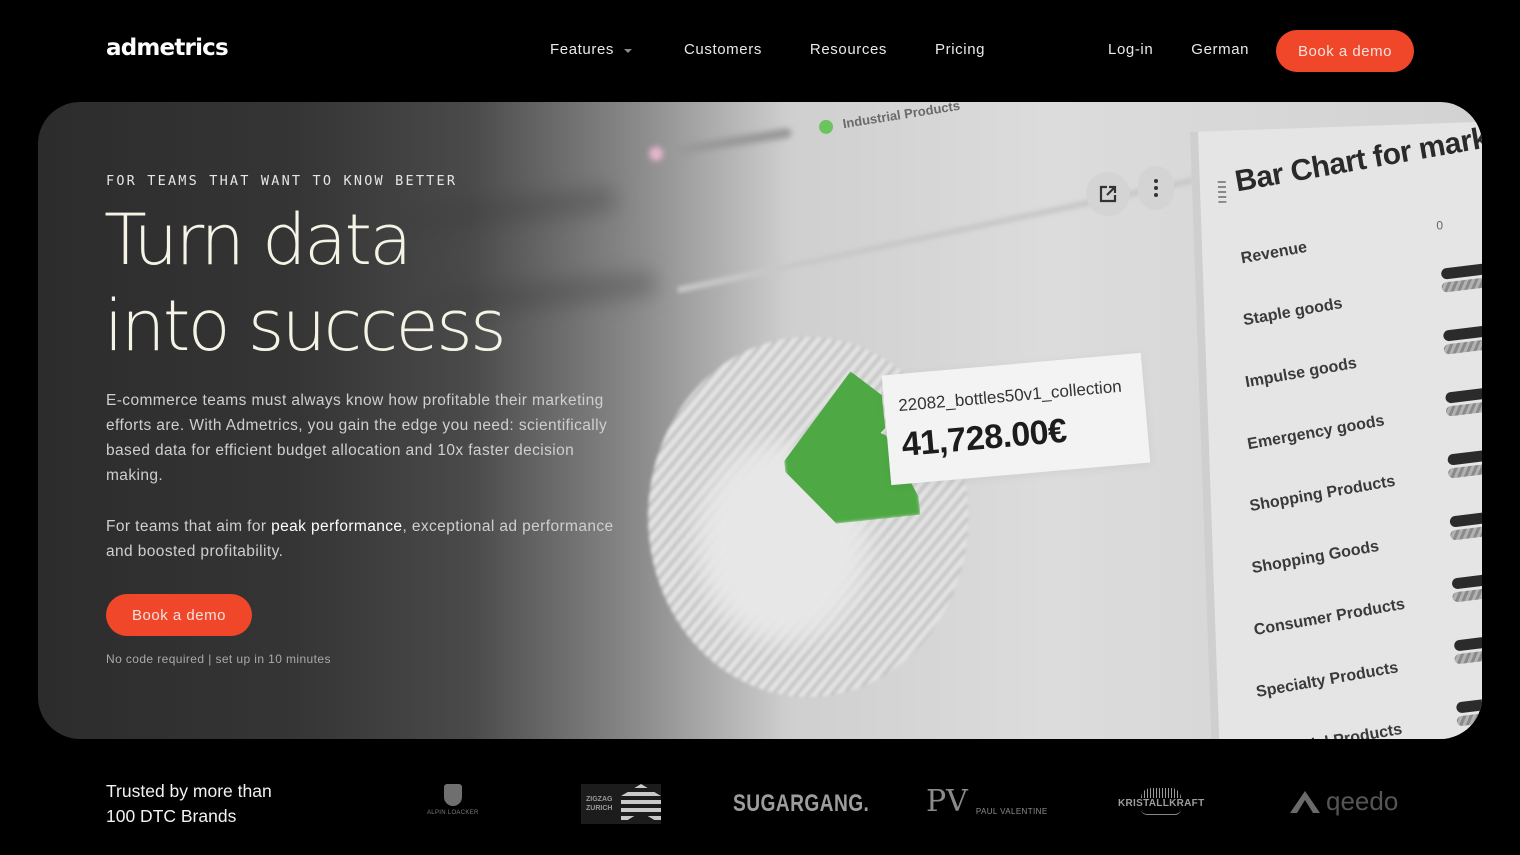  I want to click on bar-chart-row: Shopping Products, so click(1323, 494).